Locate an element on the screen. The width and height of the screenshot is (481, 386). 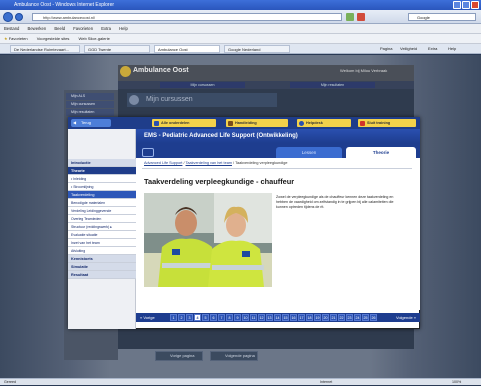
browser-tab: Google Nederland is located at coordinates (257, 49).